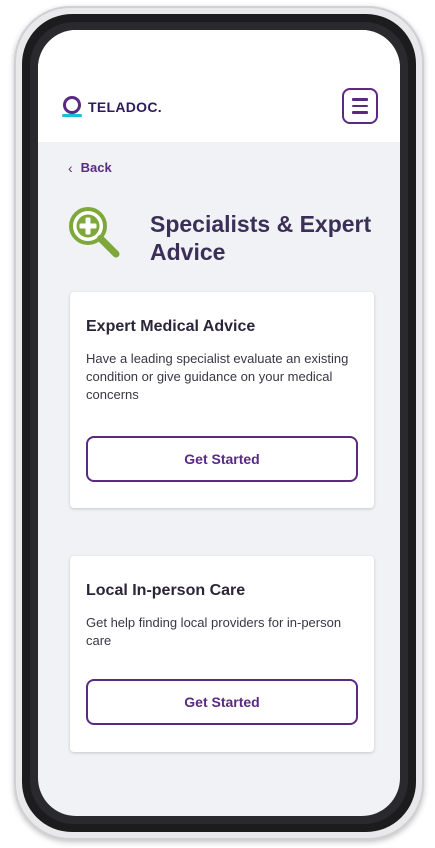  I want to click on hamburger-menu-icon, so click(360, 99).